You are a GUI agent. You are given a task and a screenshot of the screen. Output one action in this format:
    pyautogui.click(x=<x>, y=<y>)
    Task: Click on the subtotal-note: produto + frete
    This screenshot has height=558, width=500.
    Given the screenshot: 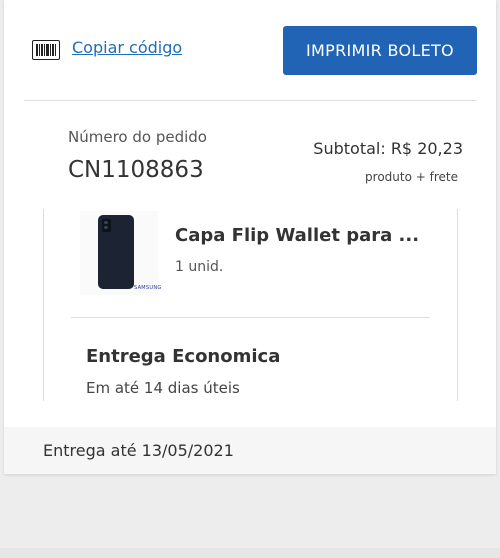 What is the action you would take?
    pyautogui.click(x=411, y=177)
    